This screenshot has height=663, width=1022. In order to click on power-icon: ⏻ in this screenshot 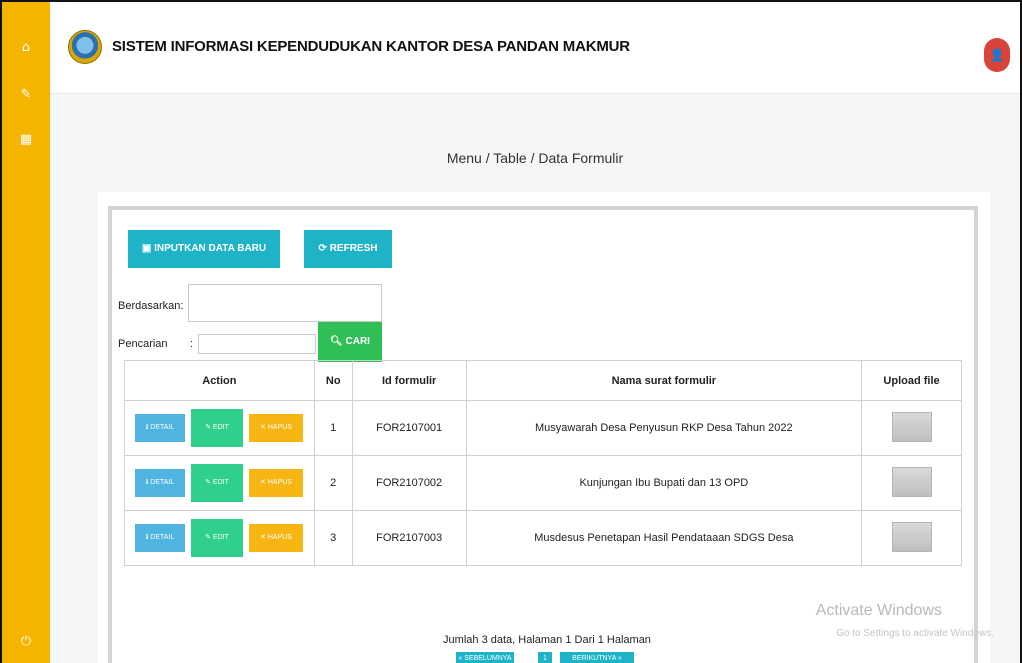, I will do `click(26, 641)`.